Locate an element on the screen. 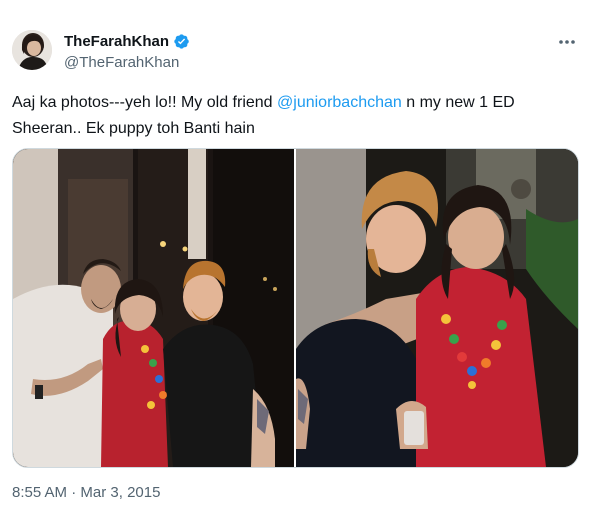  tweet-timestamp: 8:55 AM · Mar 3, 2015 is located at coordinates (86, 492).